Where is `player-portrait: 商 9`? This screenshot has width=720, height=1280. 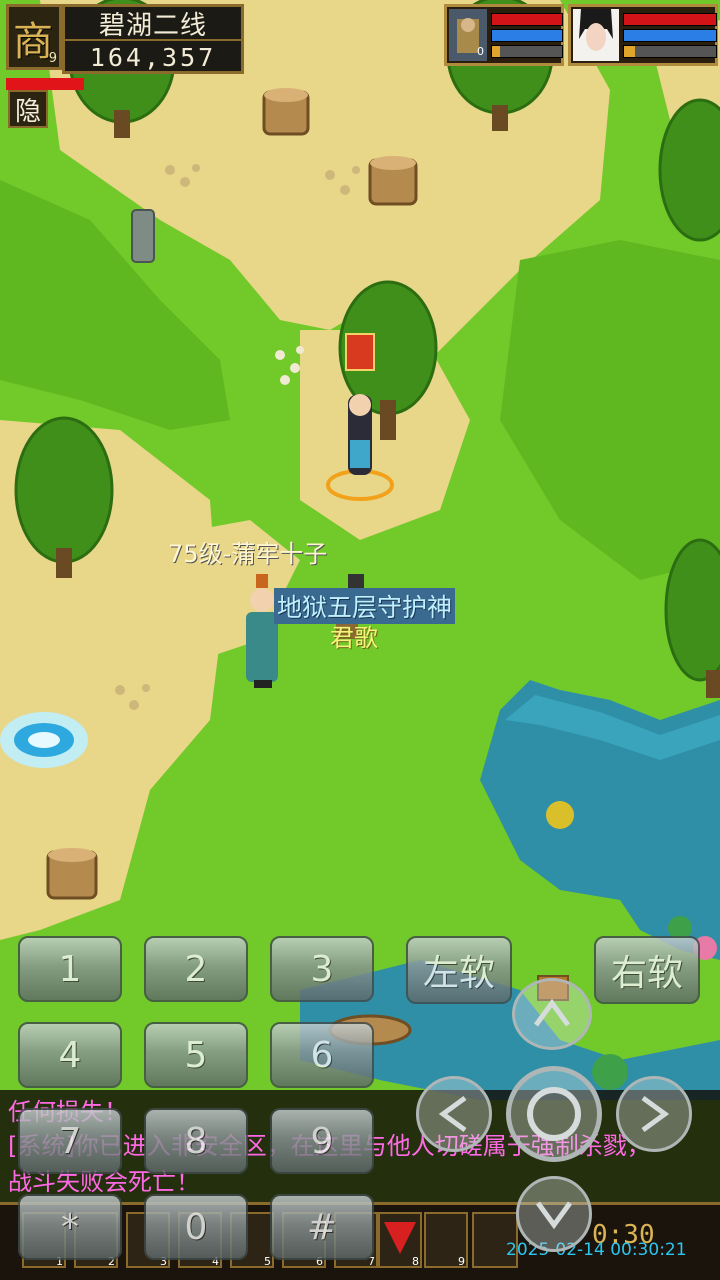 player-portrait: 商 9 is located at coordinates (34, 37).